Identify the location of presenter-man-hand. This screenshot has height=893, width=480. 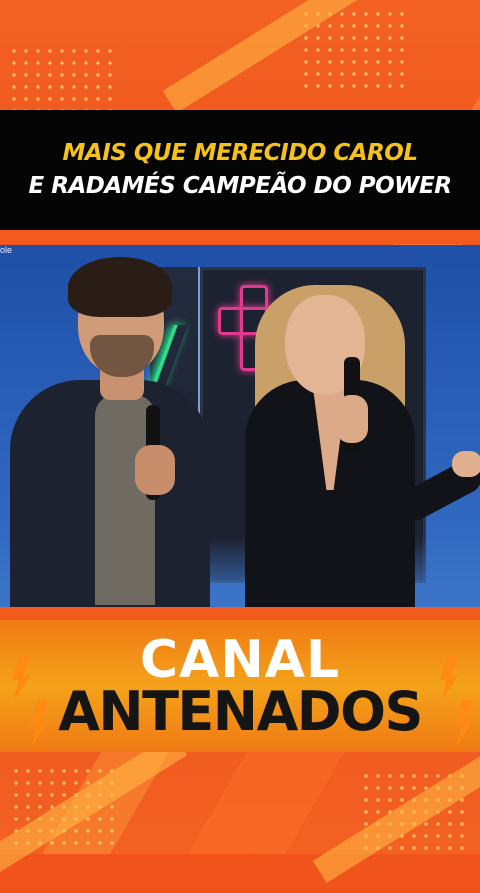
(155, 470).